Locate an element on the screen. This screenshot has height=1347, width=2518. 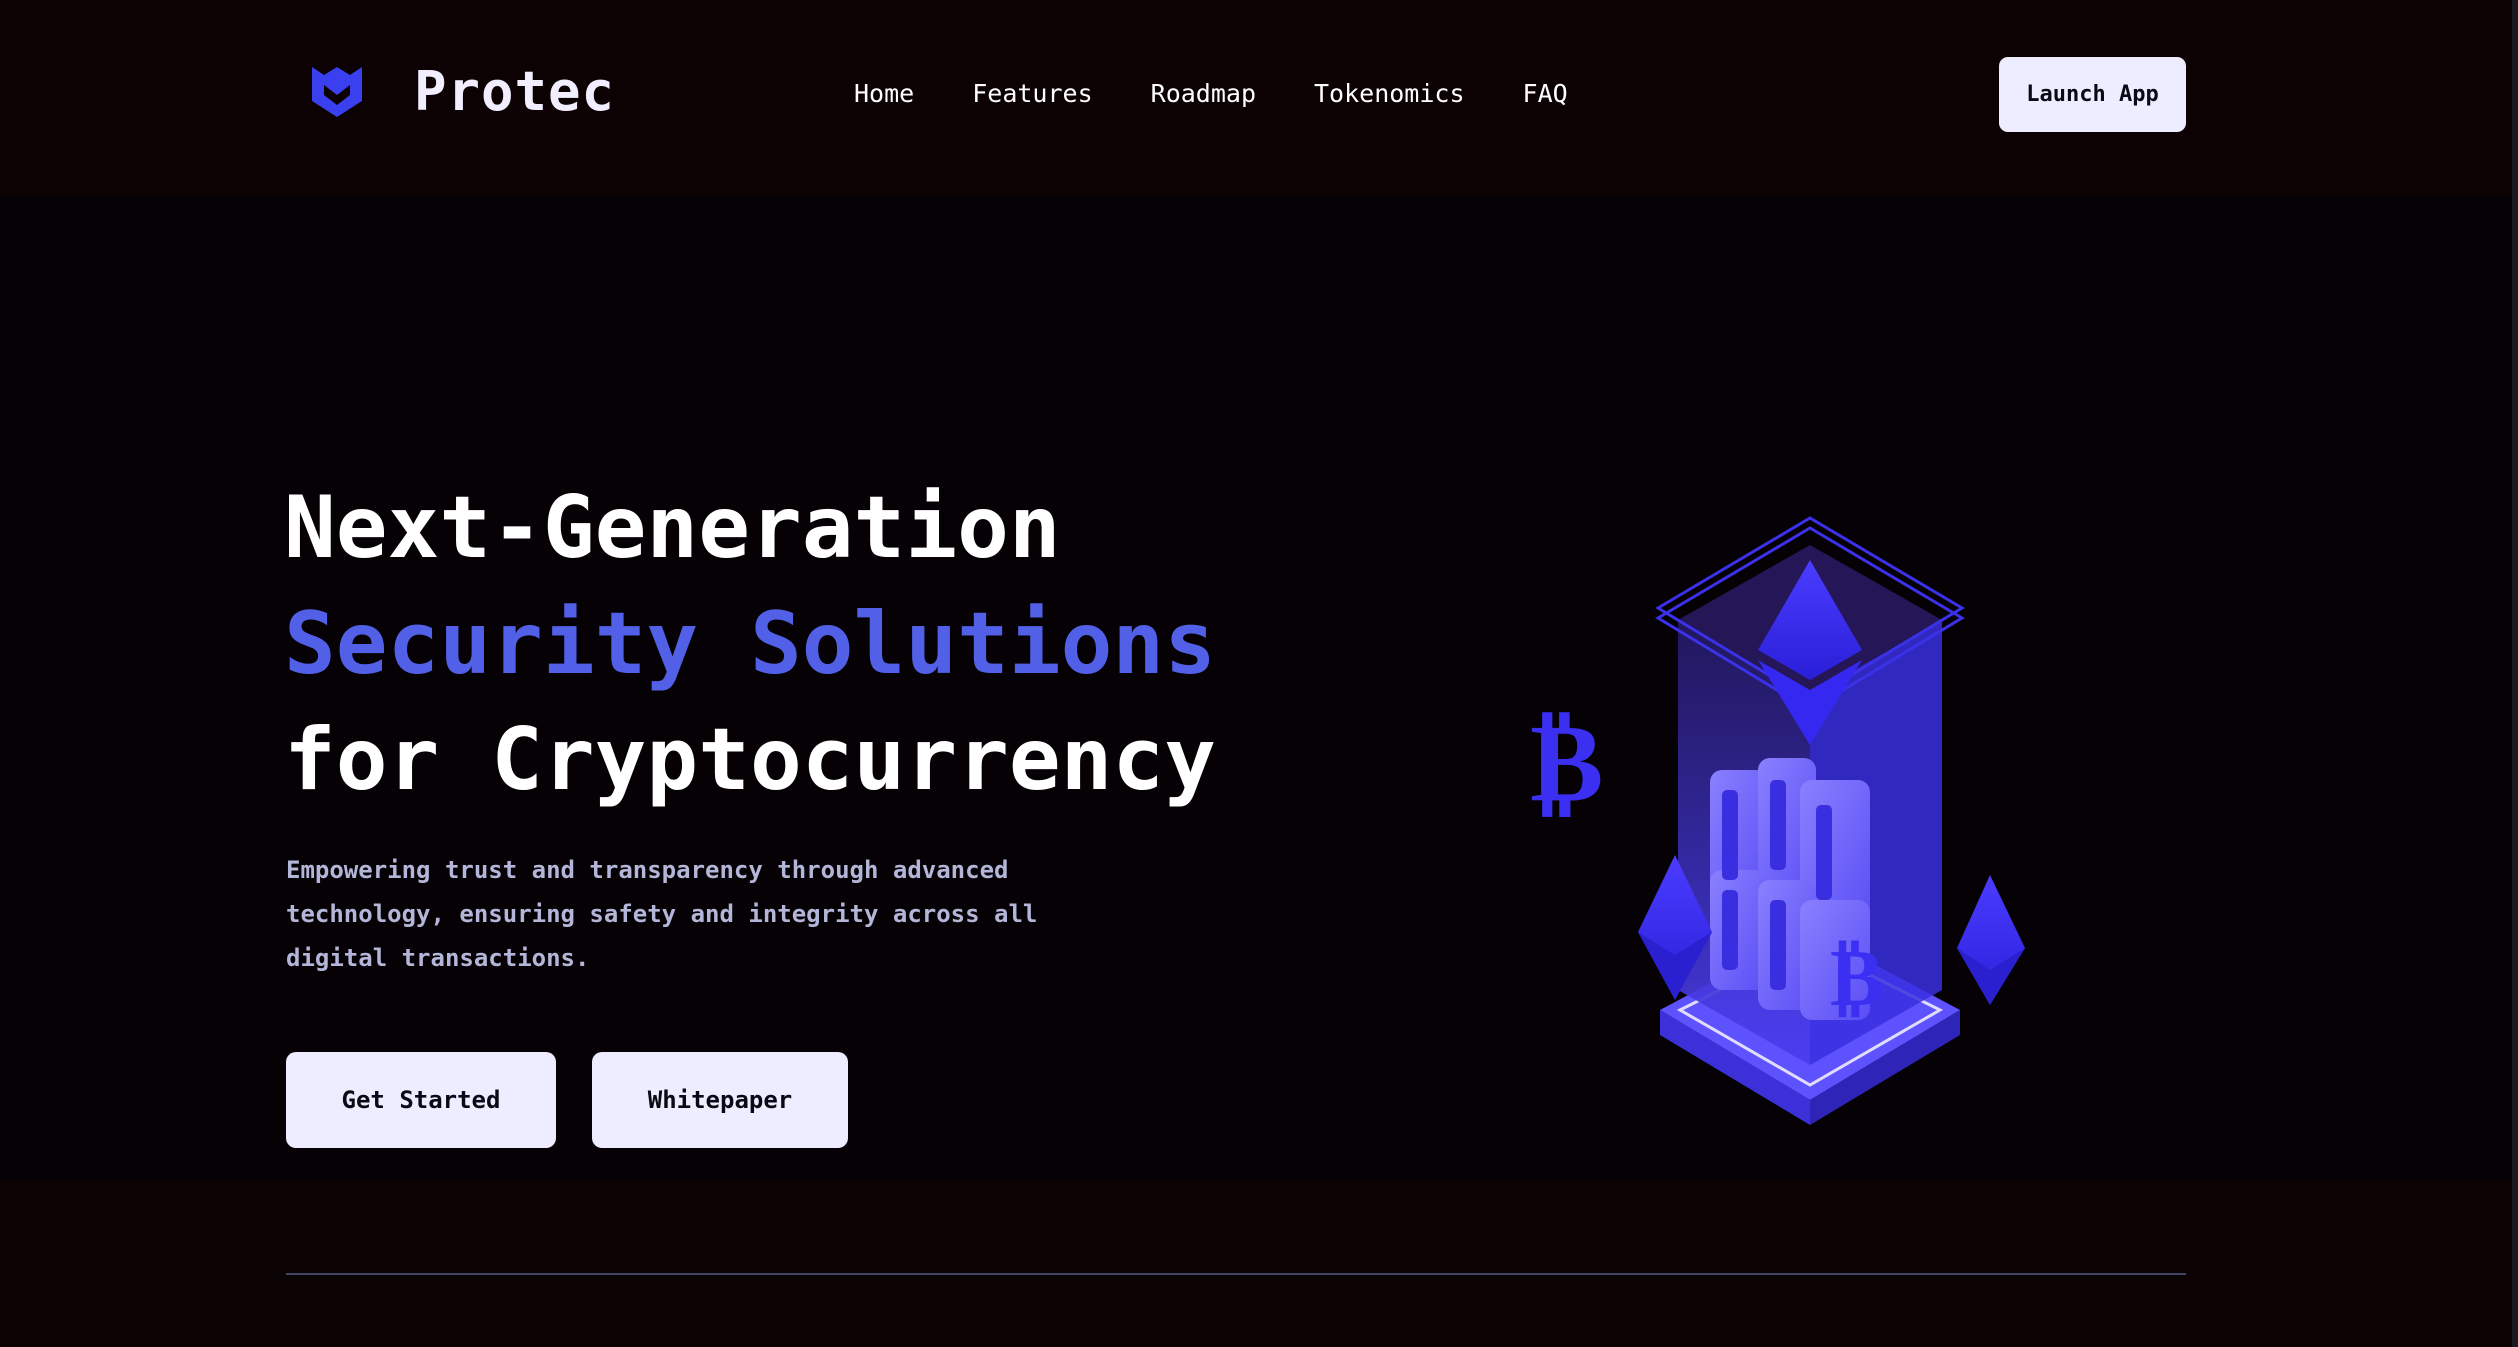
shield-icon is located at coordinates (337, 92).